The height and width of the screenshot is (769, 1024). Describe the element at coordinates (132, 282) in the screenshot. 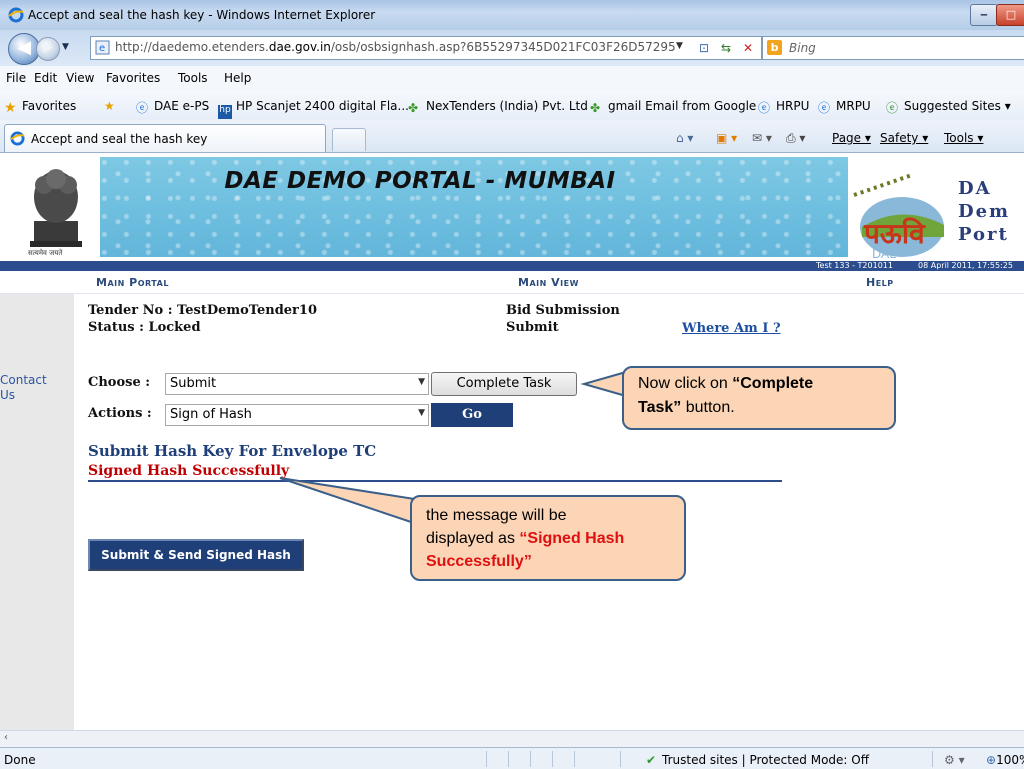

I see `nav-main-portal: Main Portal` at that location.